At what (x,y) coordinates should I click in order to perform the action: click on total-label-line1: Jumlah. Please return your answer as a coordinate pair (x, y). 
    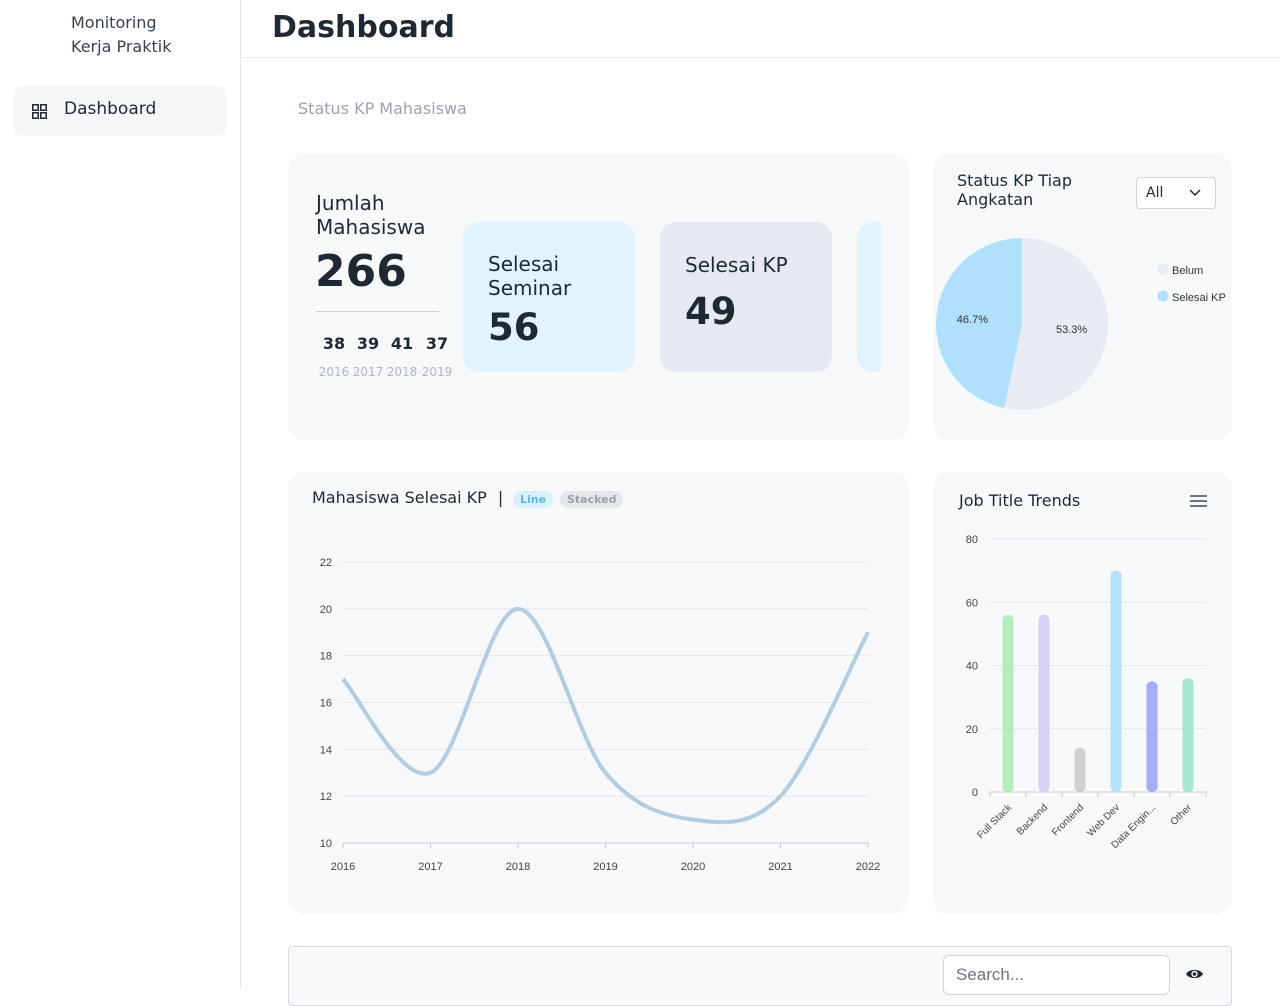
    Looking at the image, I should click on (350, 203).